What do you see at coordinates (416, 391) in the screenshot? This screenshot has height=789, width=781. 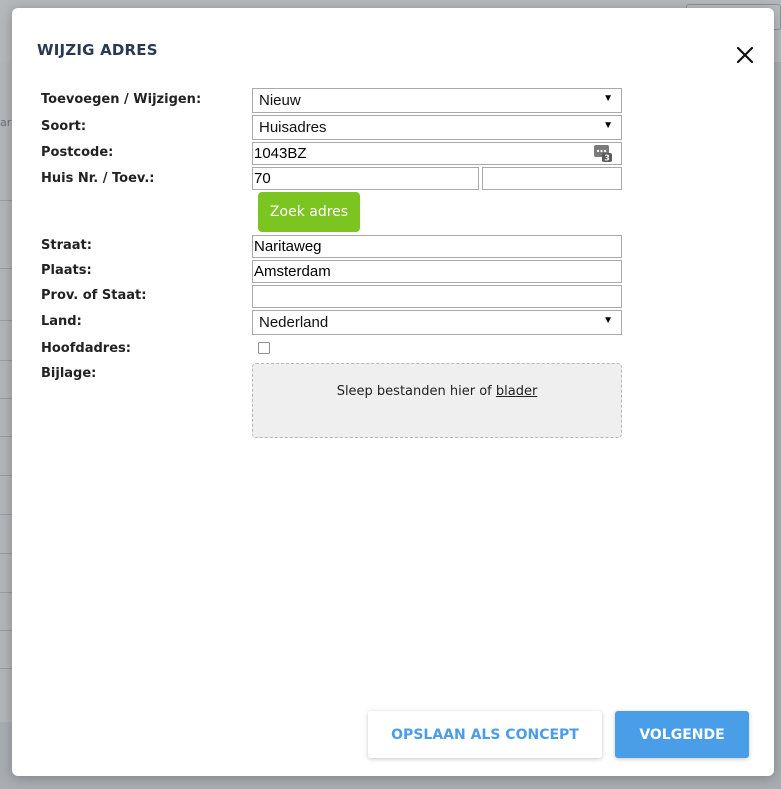 I see `dropzone-text: Sleep bestanden hier of` at bounding box center [416, 391].